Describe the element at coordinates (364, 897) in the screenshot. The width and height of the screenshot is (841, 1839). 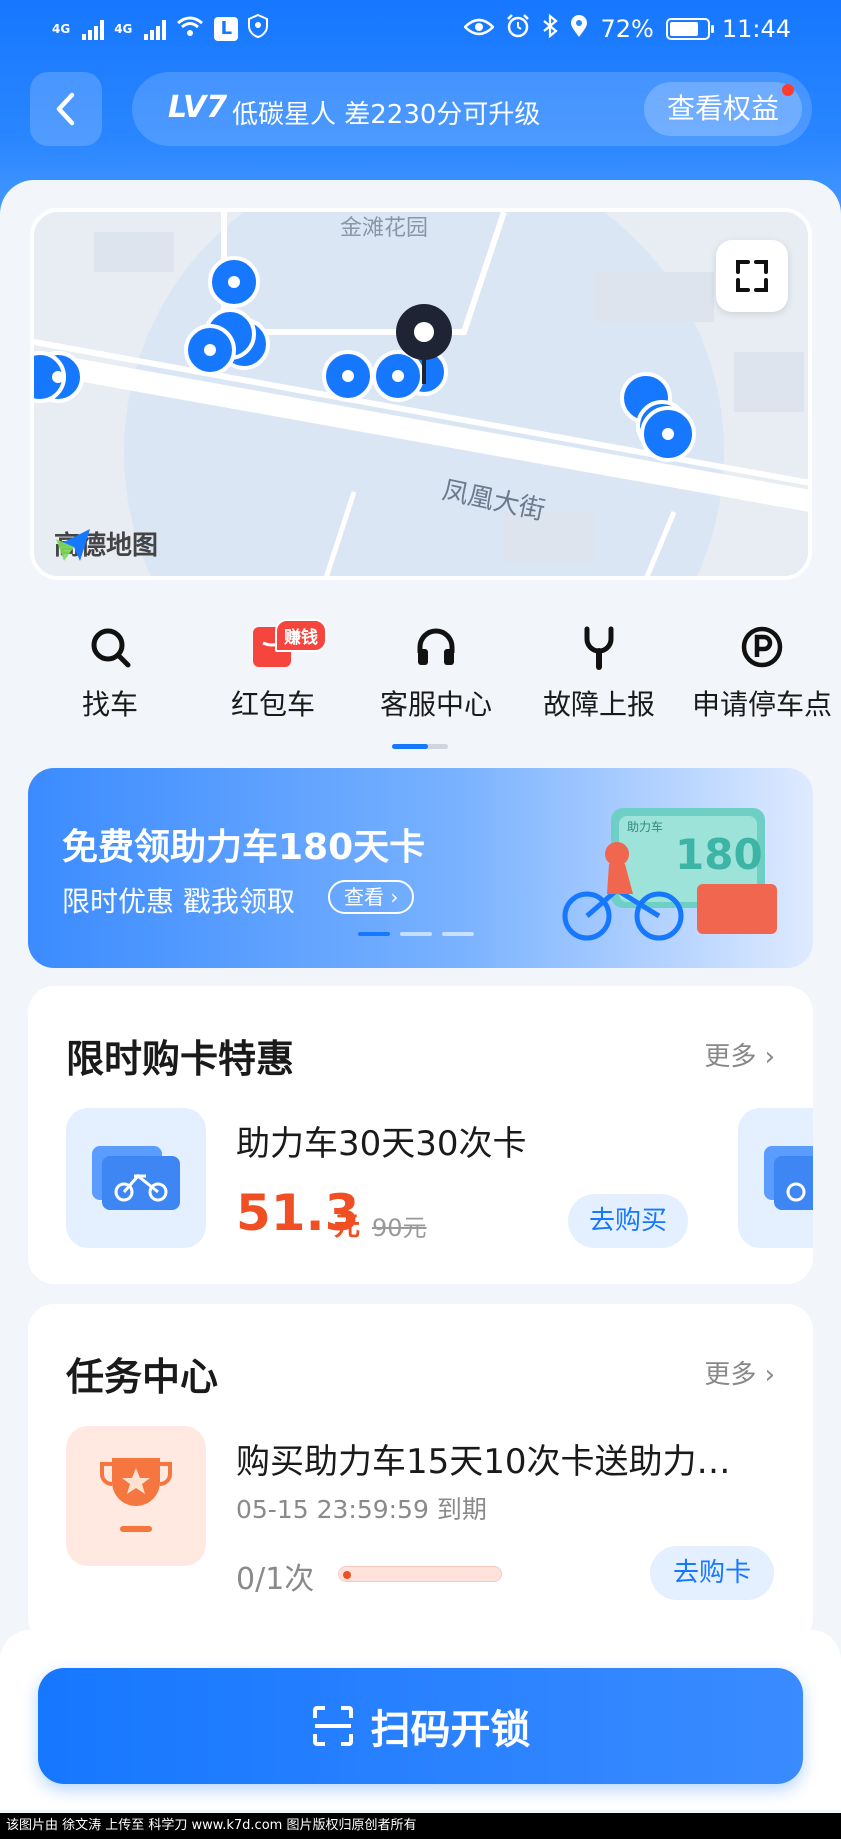
I see `banner-view-label: 查看` at that location.